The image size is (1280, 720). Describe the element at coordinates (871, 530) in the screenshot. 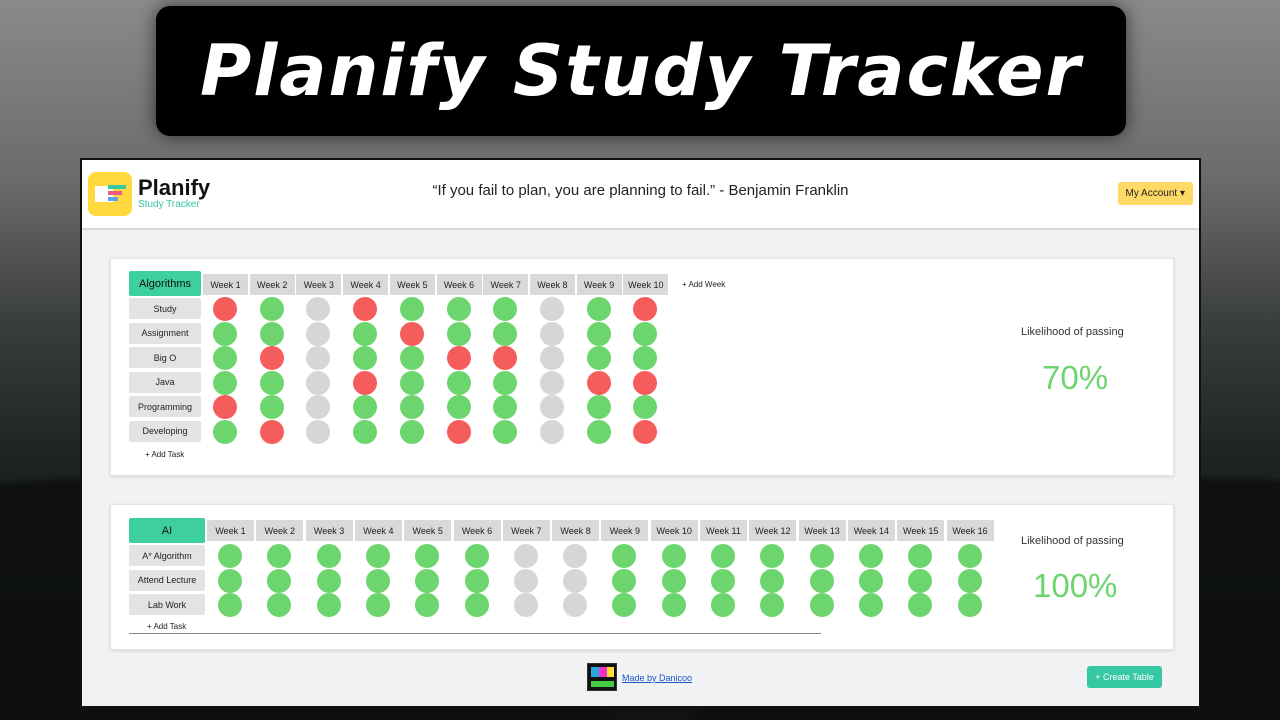

I see `week-header-14: Week 14` at that location.